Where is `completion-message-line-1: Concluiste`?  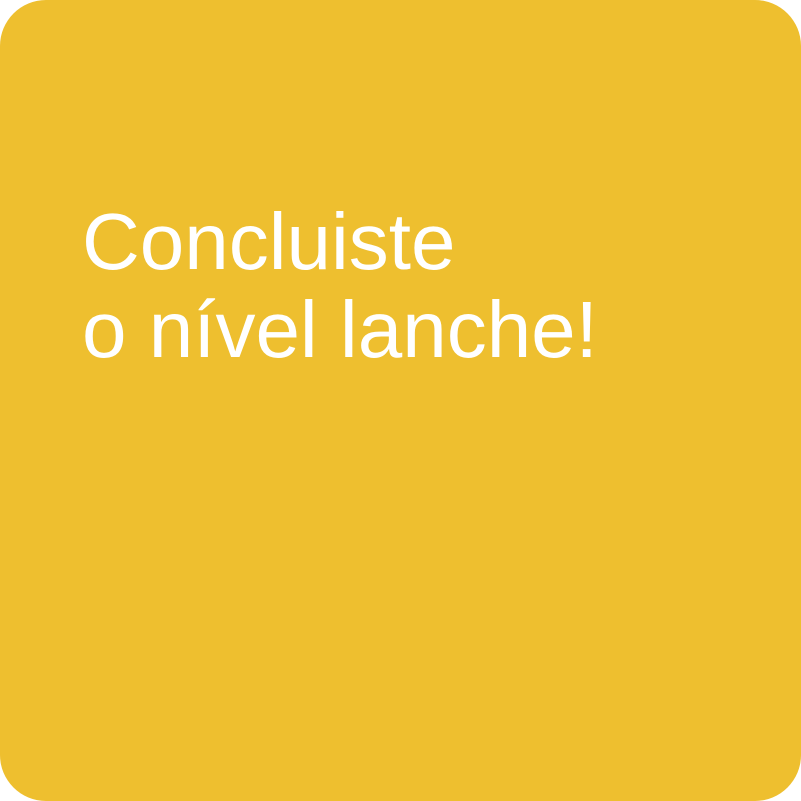
completion-message-line-1: Concluiste is located at coordinates (269, 241).